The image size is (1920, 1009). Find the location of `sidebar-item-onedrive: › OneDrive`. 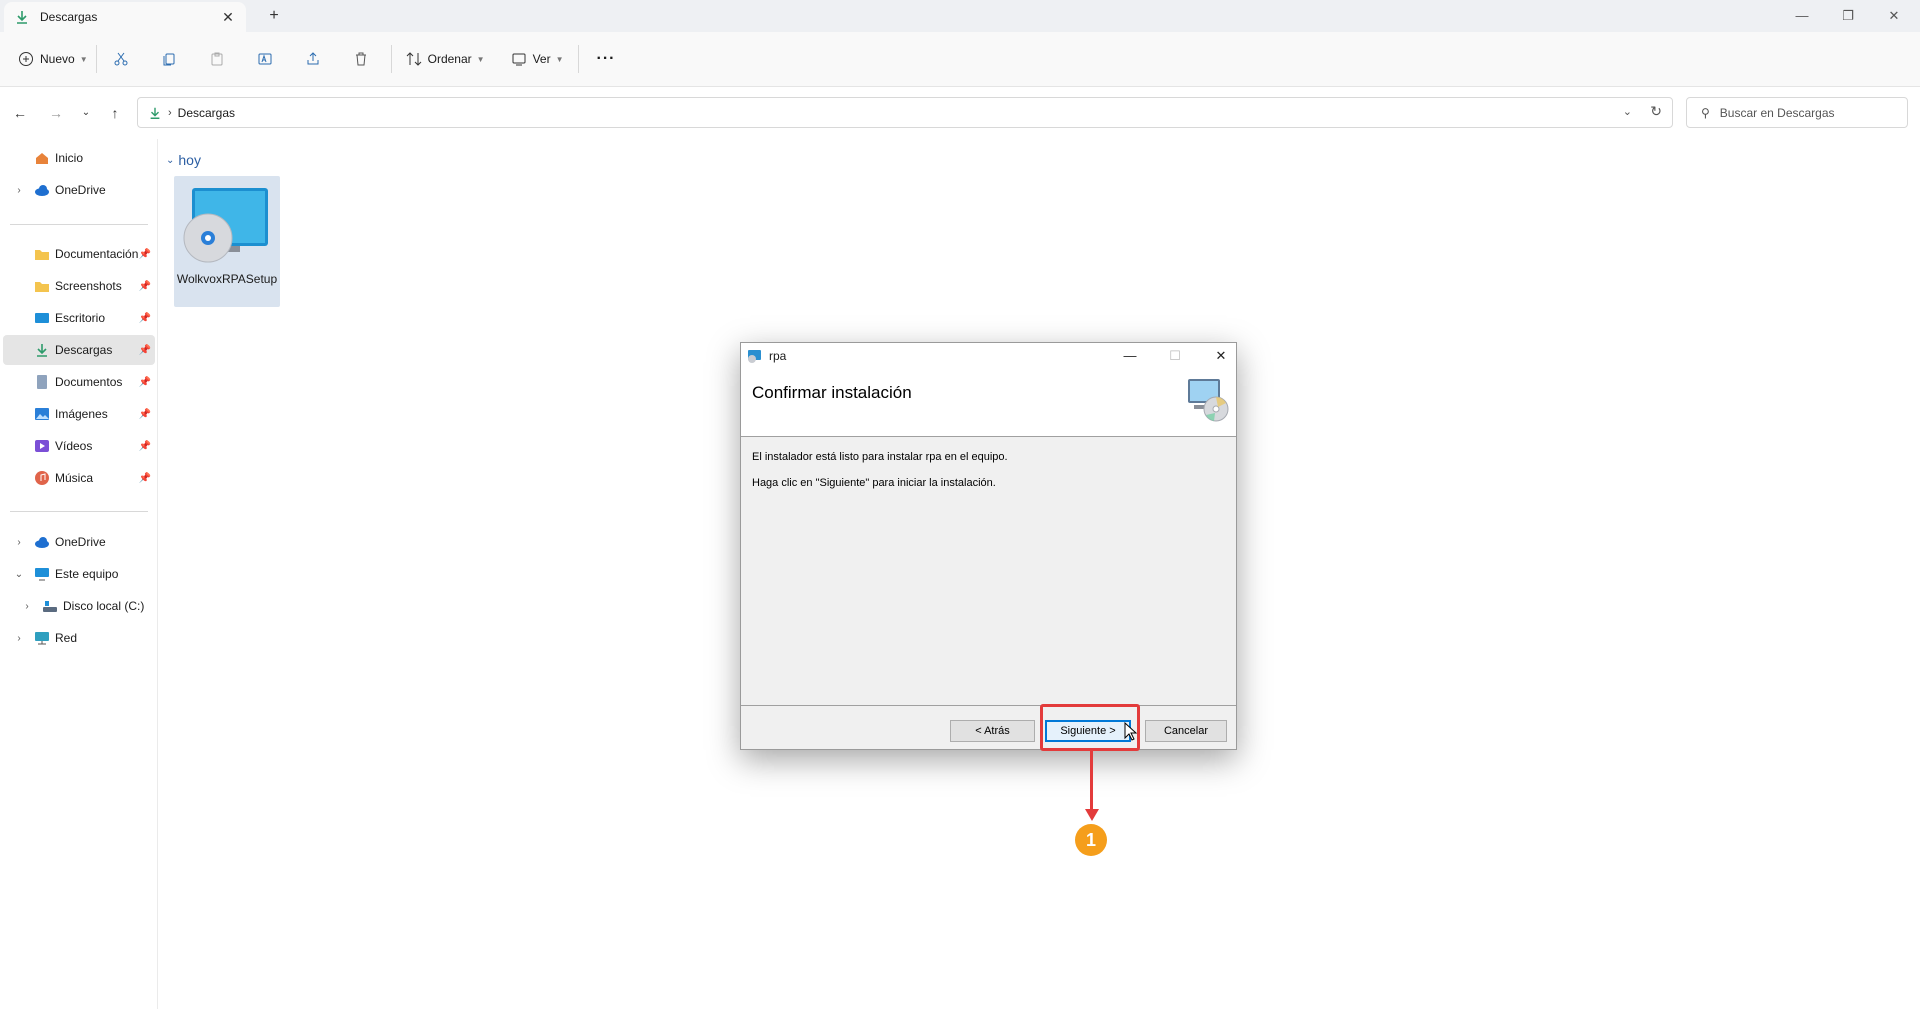

sidebar-item-onedrive: › OneDrive is located at coordinates (79, 190).